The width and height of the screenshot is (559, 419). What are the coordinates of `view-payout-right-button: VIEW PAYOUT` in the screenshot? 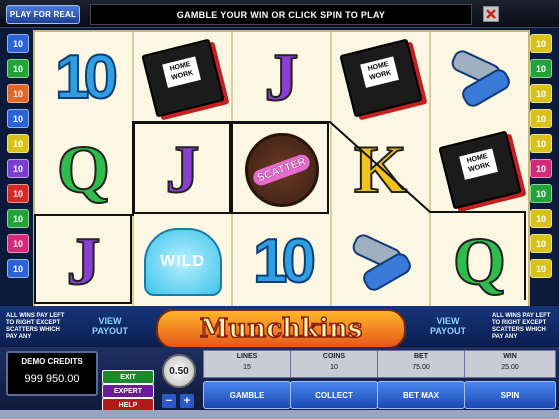 It's located at (448, 327).